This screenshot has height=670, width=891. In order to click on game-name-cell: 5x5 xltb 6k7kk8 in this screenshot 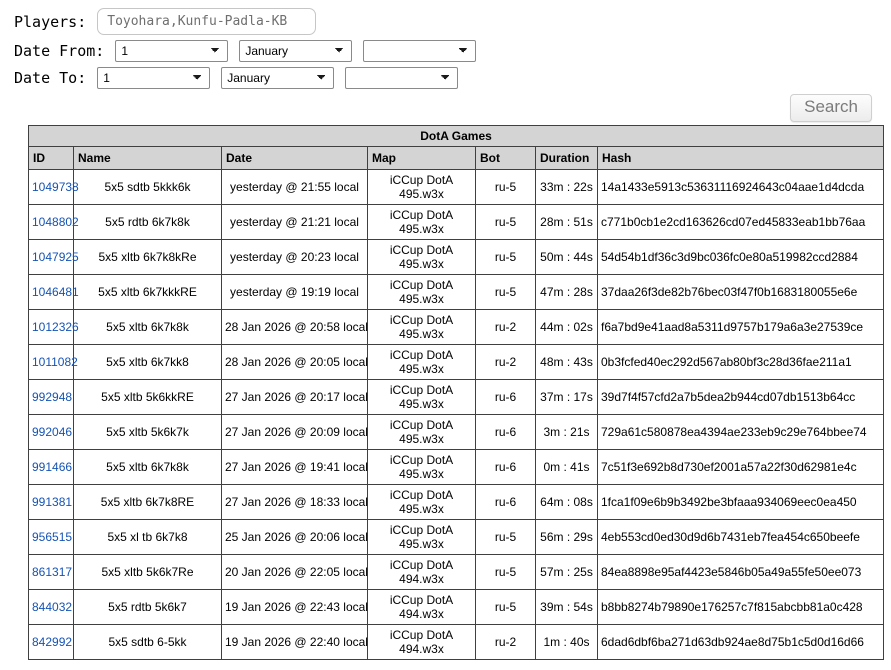, I will do `click(147, 362)`.